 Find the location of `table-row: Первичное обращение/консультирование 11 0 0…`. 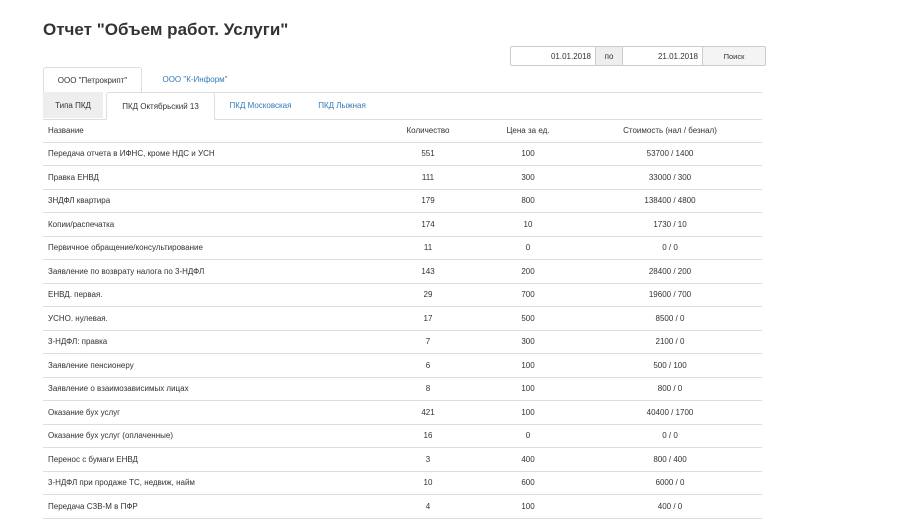

table-row: Первичное обращение/консультирование 11 0 0… is located at coordinates (402, 248).